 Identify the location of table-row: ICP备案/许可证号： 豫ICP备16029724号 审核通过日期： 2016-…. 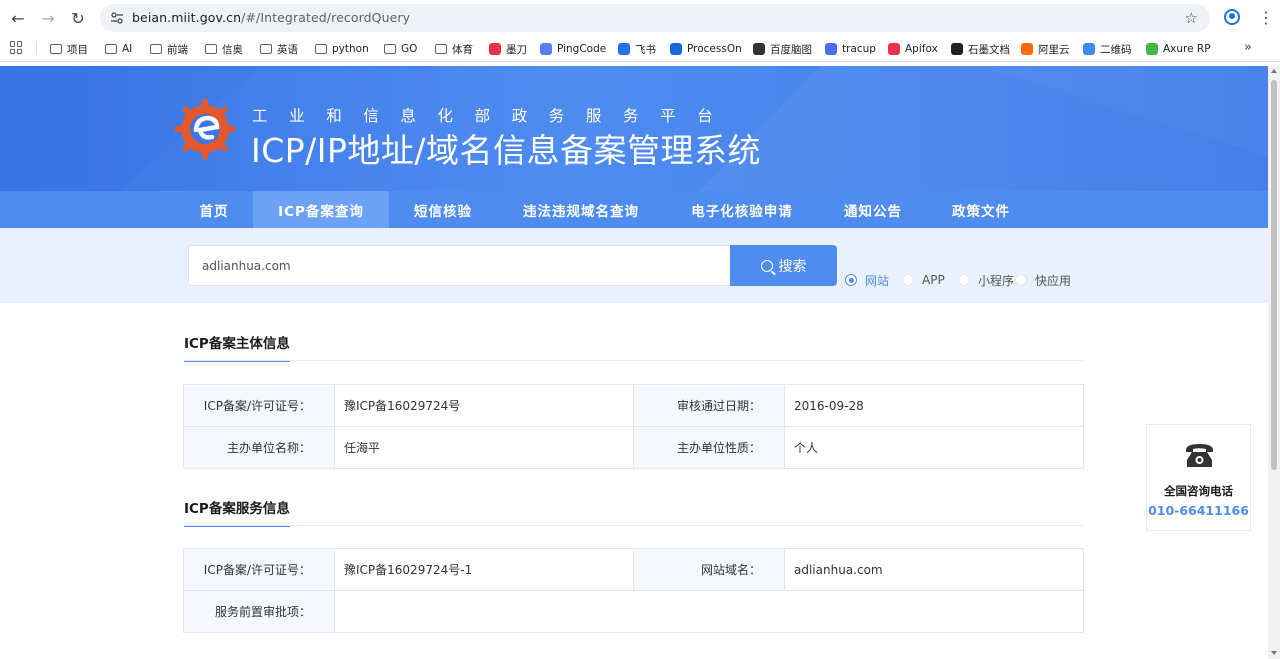
(633, 405).